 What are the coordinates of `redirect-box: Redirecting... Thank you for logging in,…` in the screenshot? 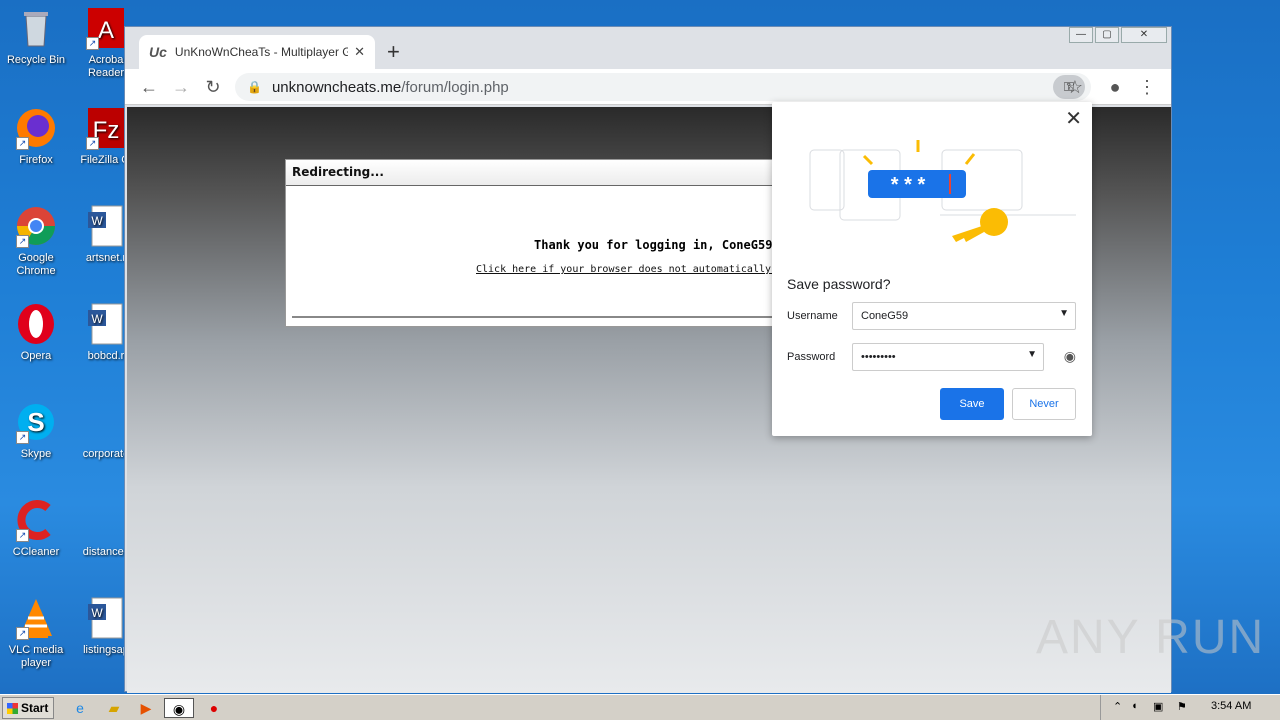 It's located at (543, 243).